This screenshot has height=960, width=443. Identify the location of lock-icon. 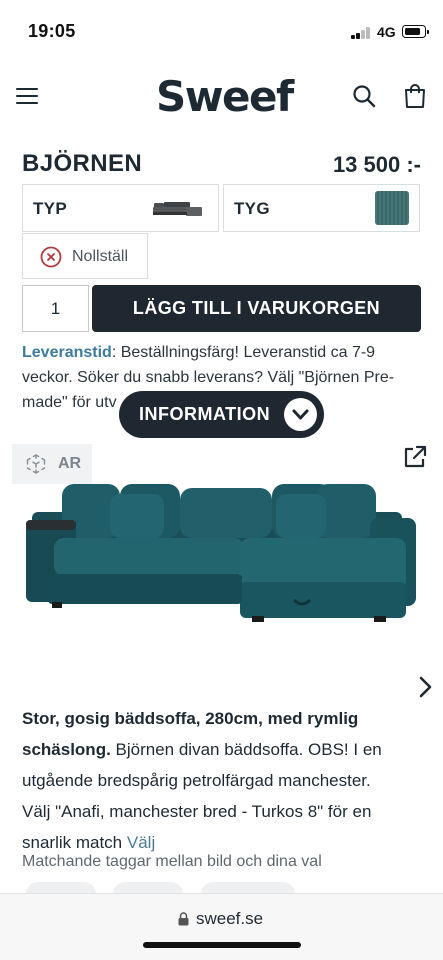
(183, 919).